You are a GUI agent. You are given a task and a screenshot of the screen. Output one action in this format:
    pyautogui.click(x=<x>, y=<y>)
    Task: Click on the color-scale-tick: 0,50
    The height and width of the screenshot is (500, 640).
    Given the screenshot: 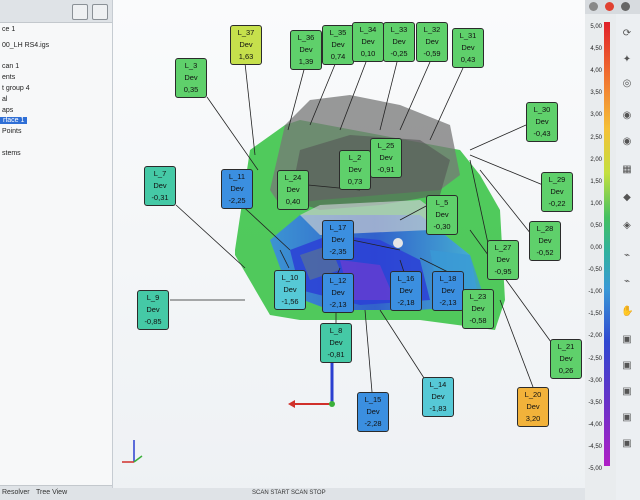 What is the action you would take?
    pyautogui.click(x=596, y=225)
    